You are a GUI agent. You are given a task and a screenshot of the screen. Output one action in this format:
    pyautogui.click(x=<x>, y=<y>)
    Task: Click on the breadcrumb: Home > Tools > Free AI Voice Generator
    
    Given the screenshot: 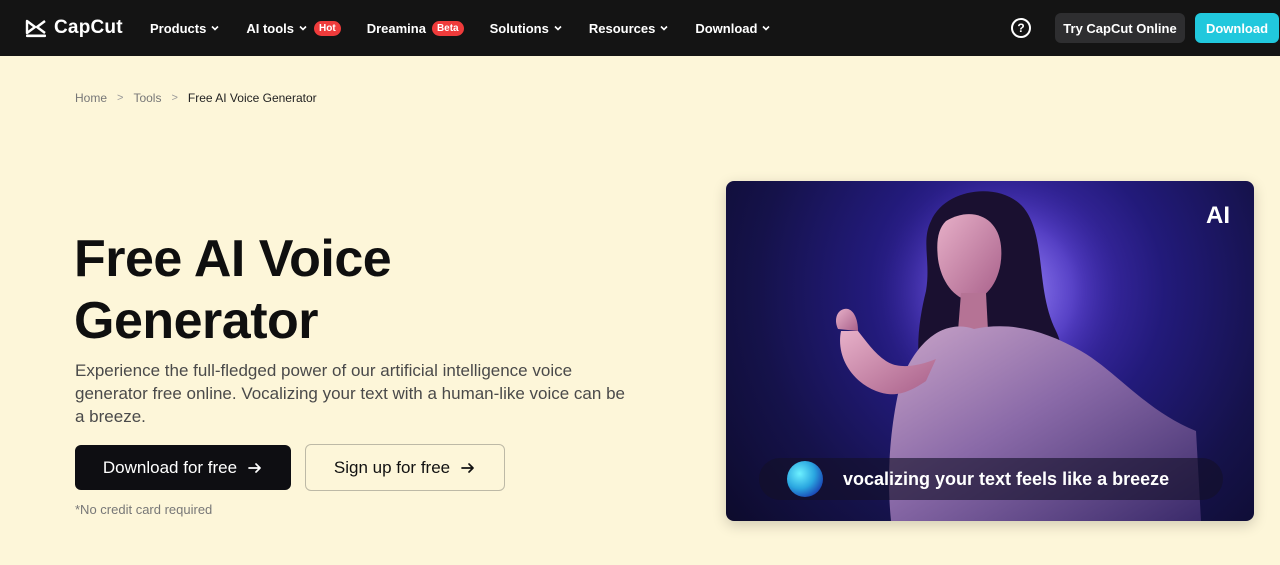 What is the action you would take?
    pyautogui.click(x=196, y=98)
    